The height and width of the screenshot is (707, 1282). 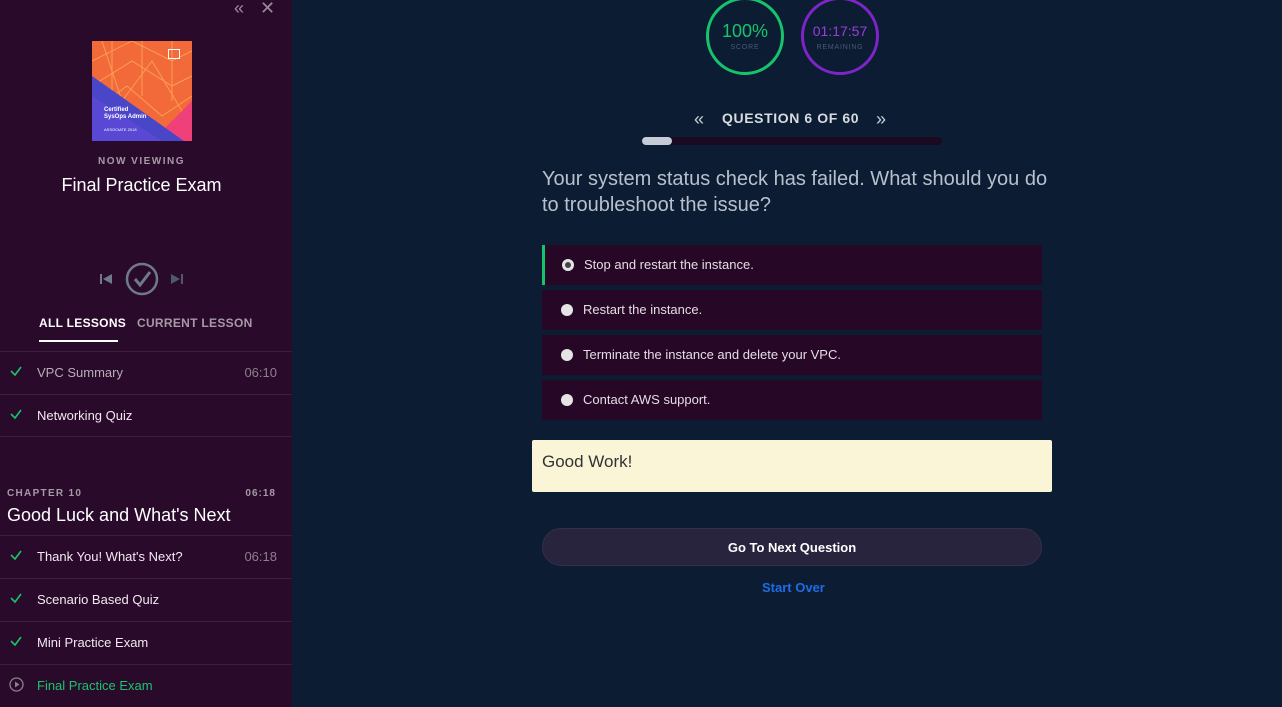 I want to click on skip-previous-icon, so click(x=106, y=281).